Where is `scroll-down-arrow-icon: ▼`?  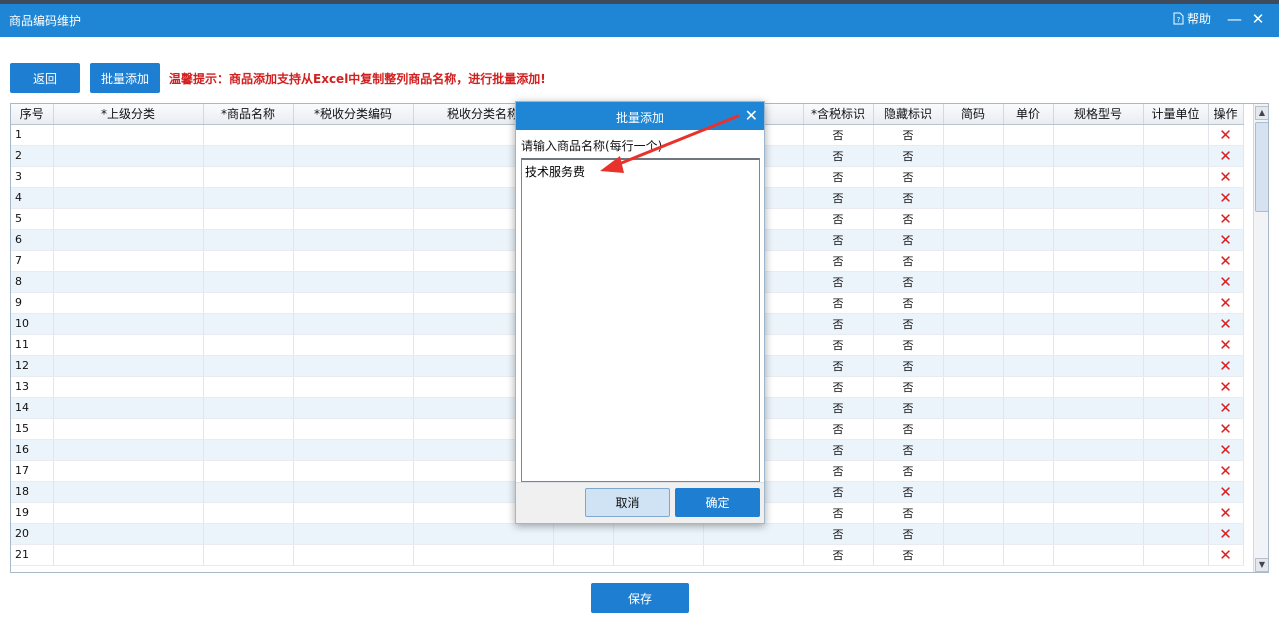
scroll-down-arrow-icon: ▼ is located at coordinates (1261, 565).